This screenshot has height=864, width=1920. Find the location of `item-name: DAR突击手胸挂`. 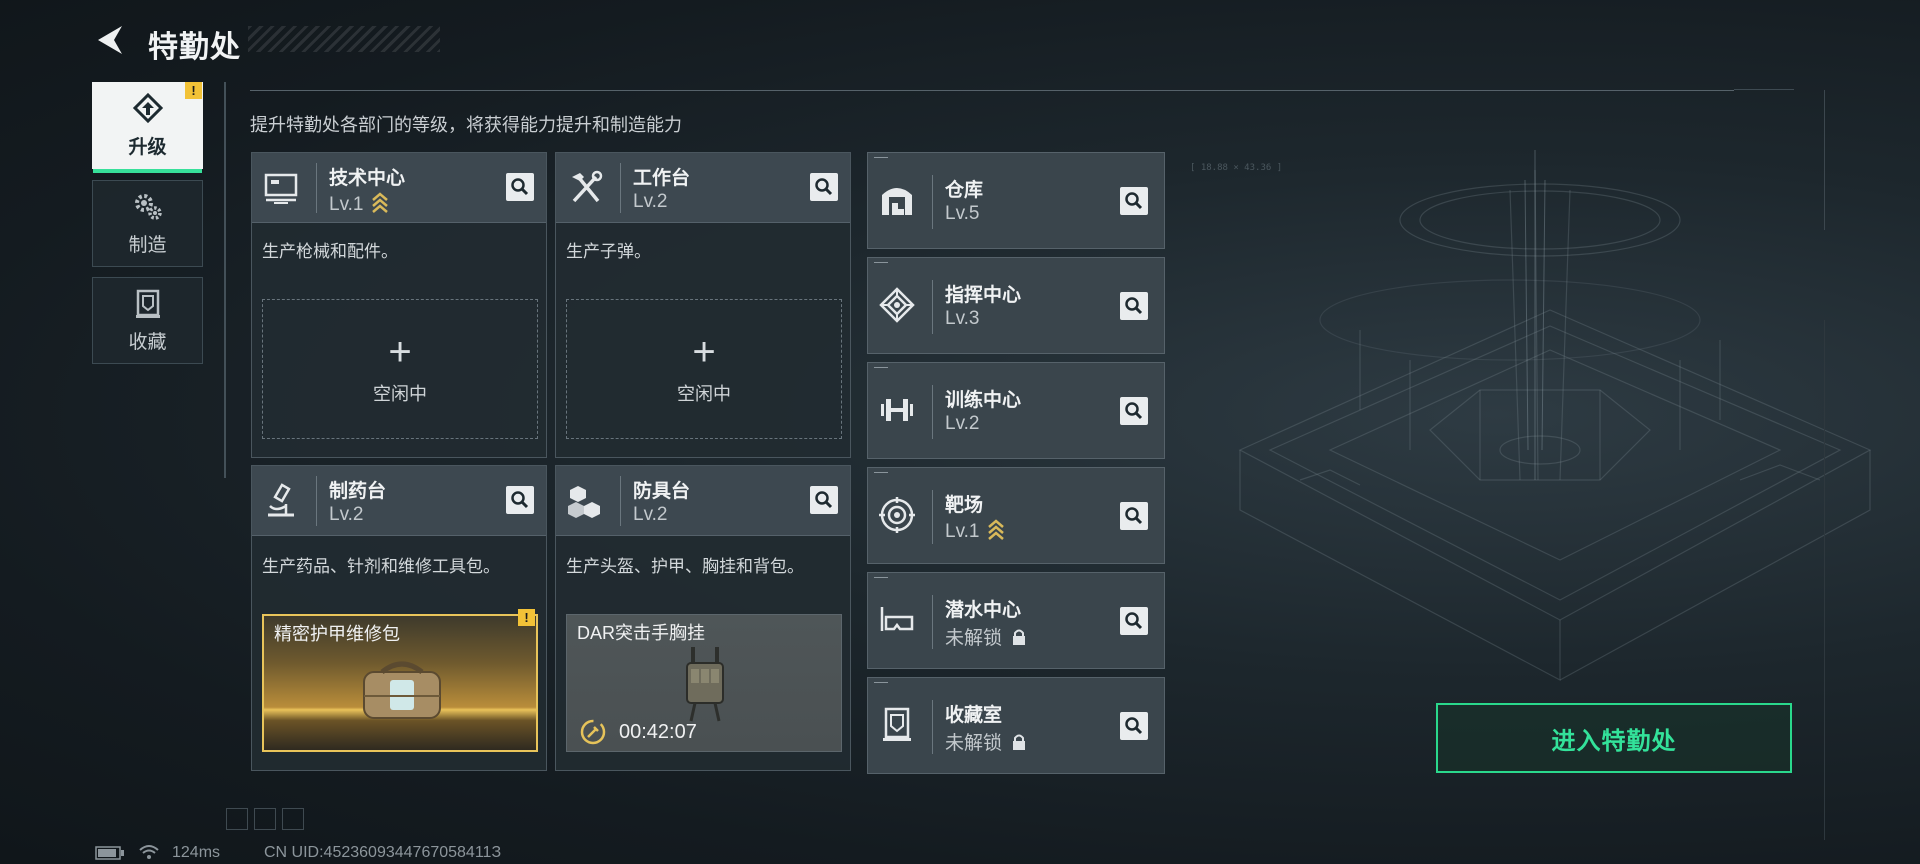

item-name: DAR突击手胸挂 is located at coordinates (641, 633).